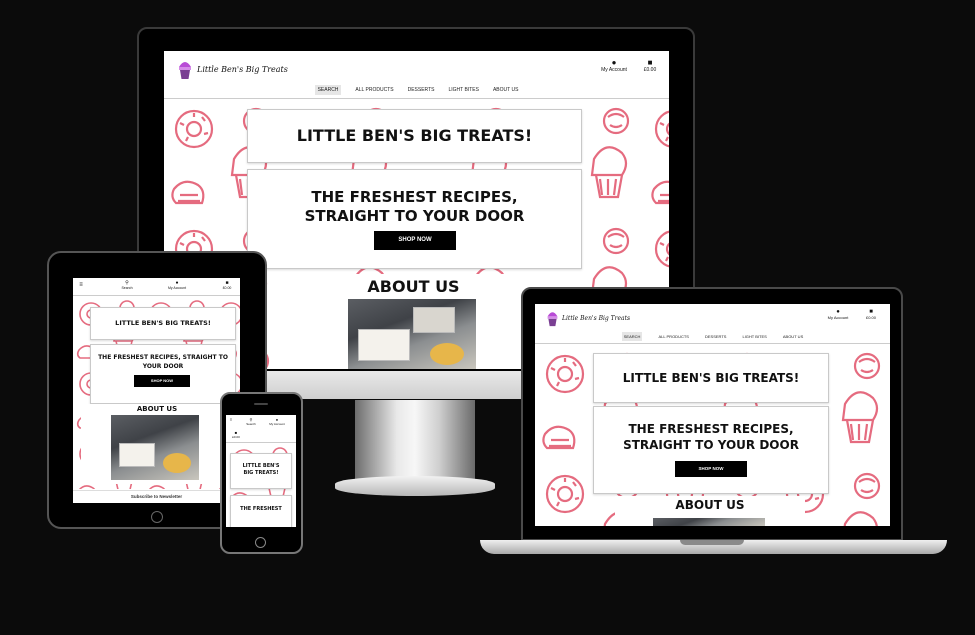 This screenshot has width=975, height=635. Describe the element at coordinates (415, 441) in the screenshot. I see `monitor-stand-neck` at that location.